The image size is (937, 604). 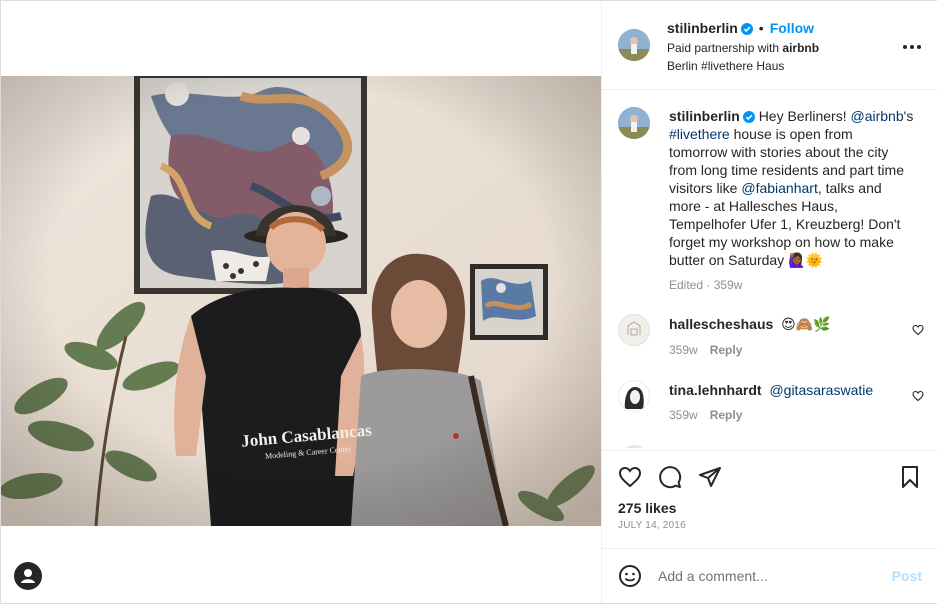 I want to click on post-location: Berlin #livethere Haus, so click(x=725, y=66).